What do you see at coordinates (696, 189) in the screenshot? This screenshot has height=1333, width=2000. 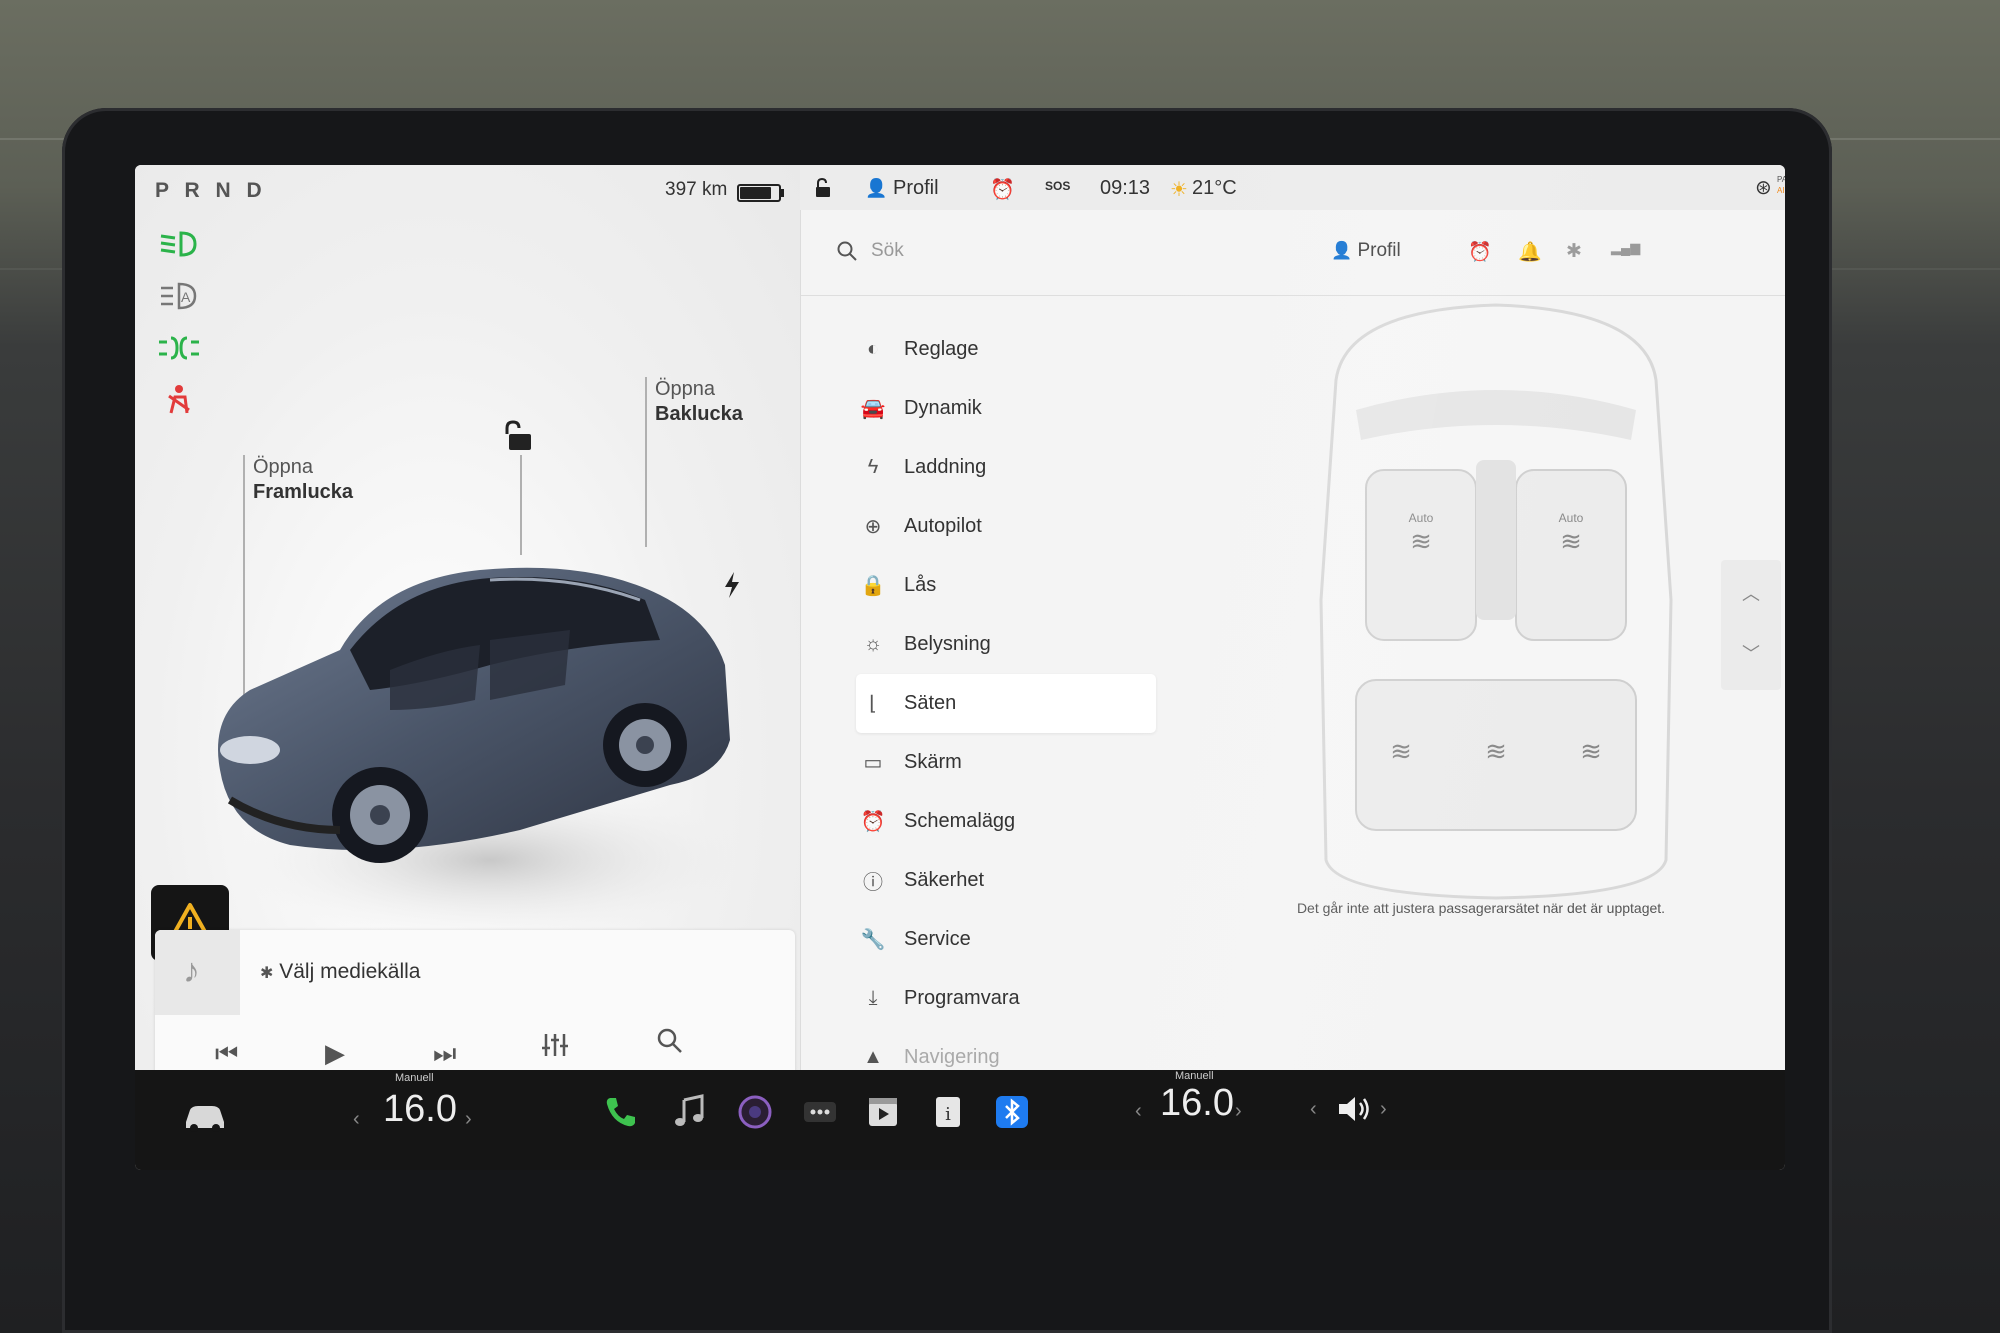 I see `range-readout: 397 km` at bounding box center [696, 189].